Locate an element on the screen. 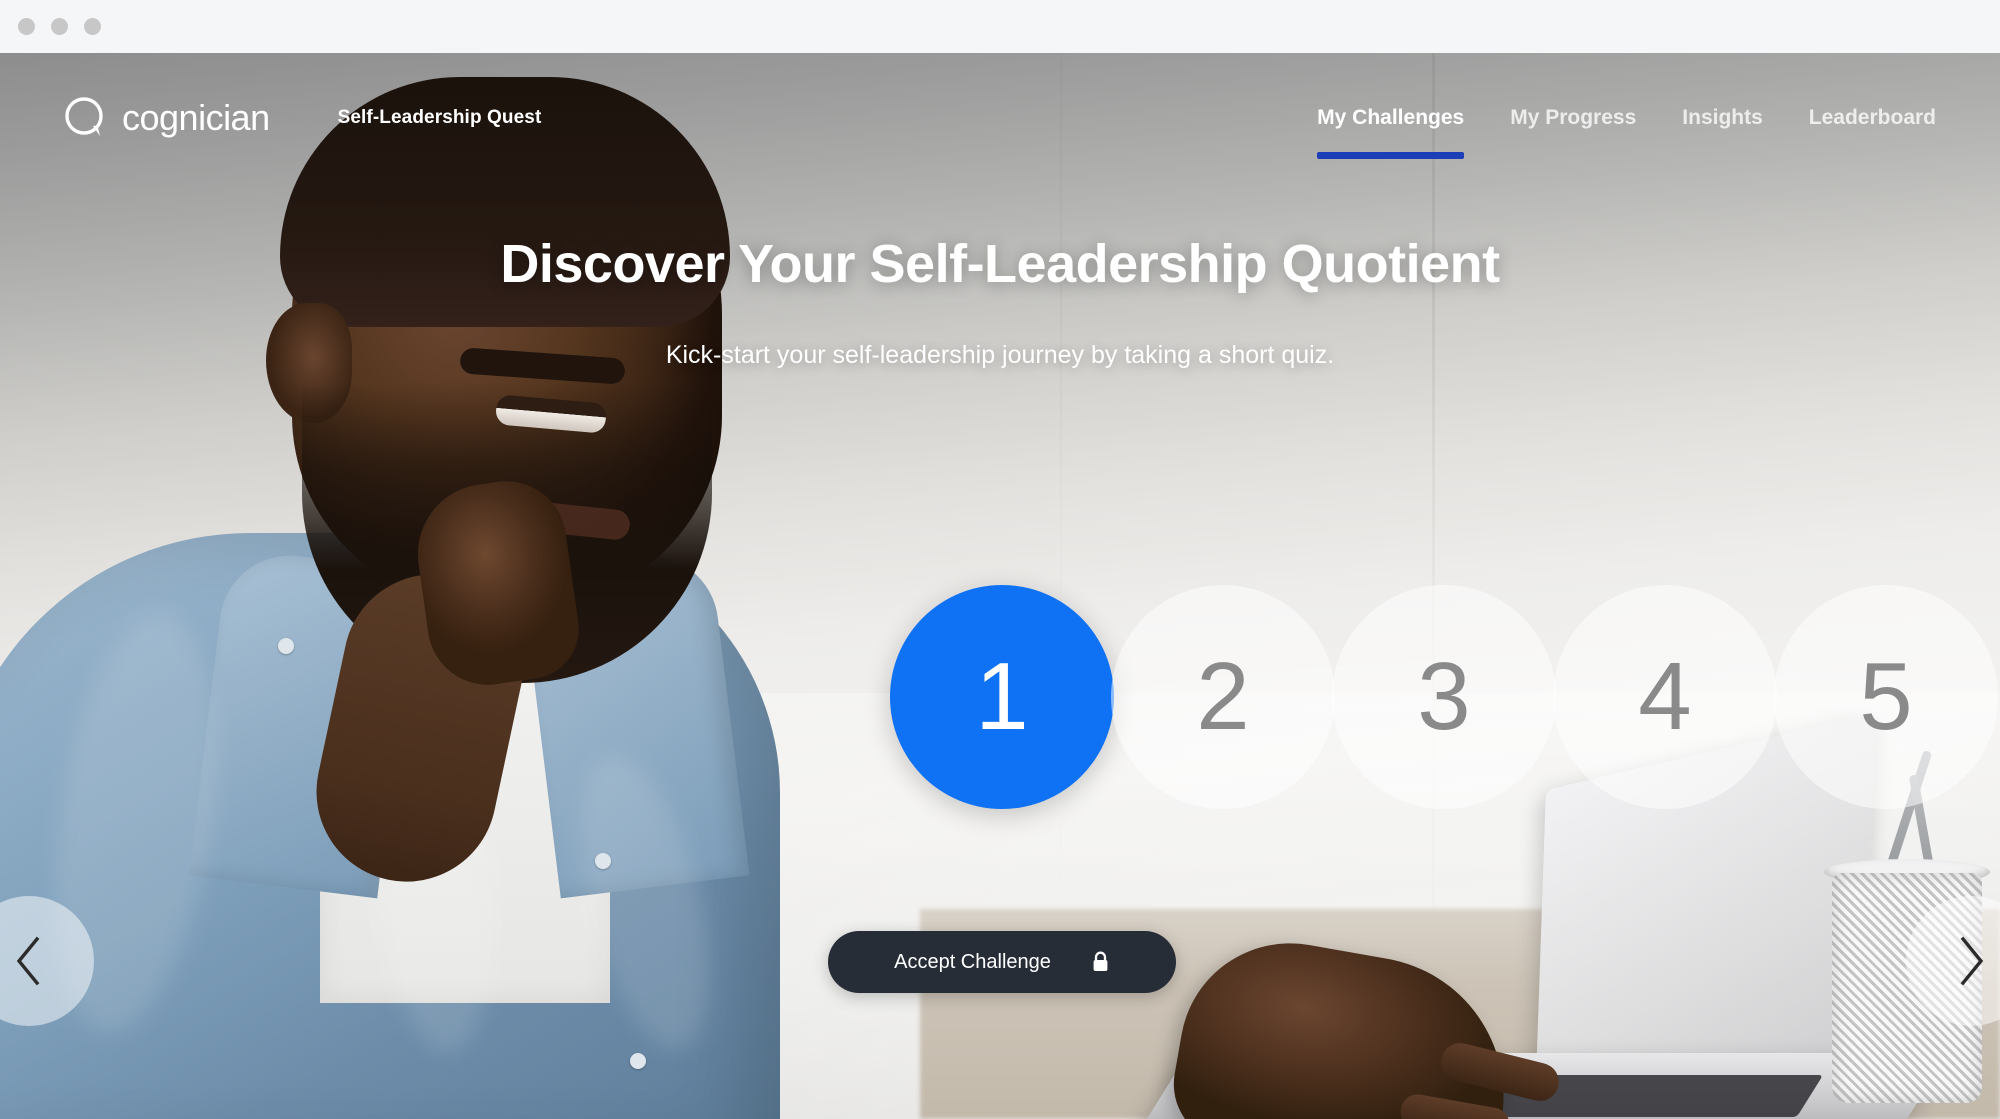 The width and height of the screenshot is (2000, 1119). nav-item-my-challenges: My Challenges is located at coordinates (1391, 118).